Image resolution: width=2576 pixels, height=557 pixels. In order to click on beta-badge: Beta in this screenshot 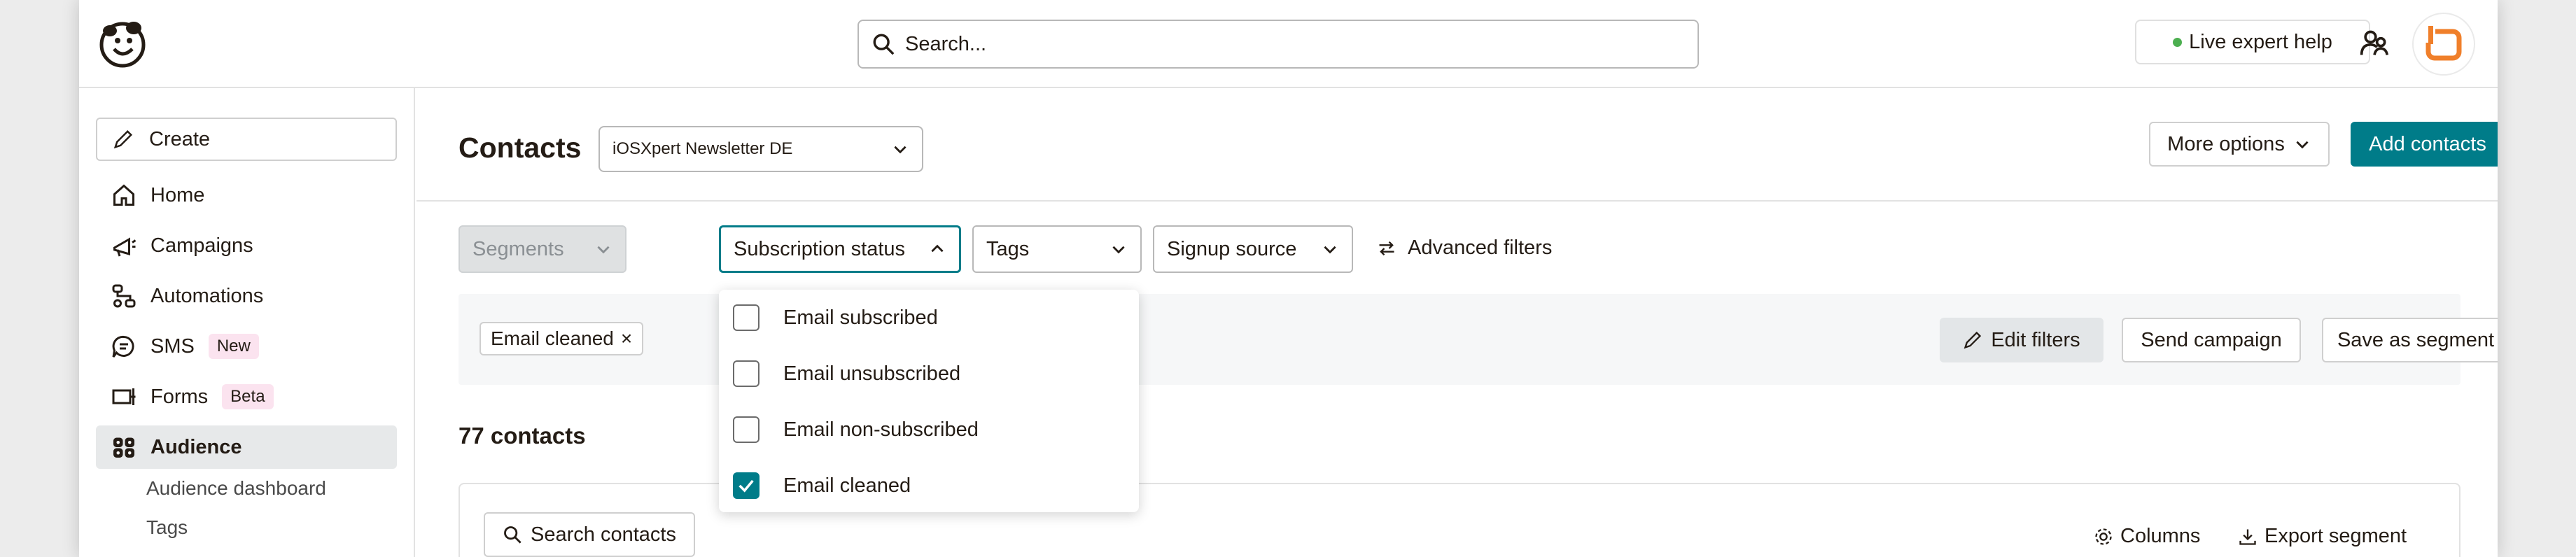, I will do `click(248, 396)`.